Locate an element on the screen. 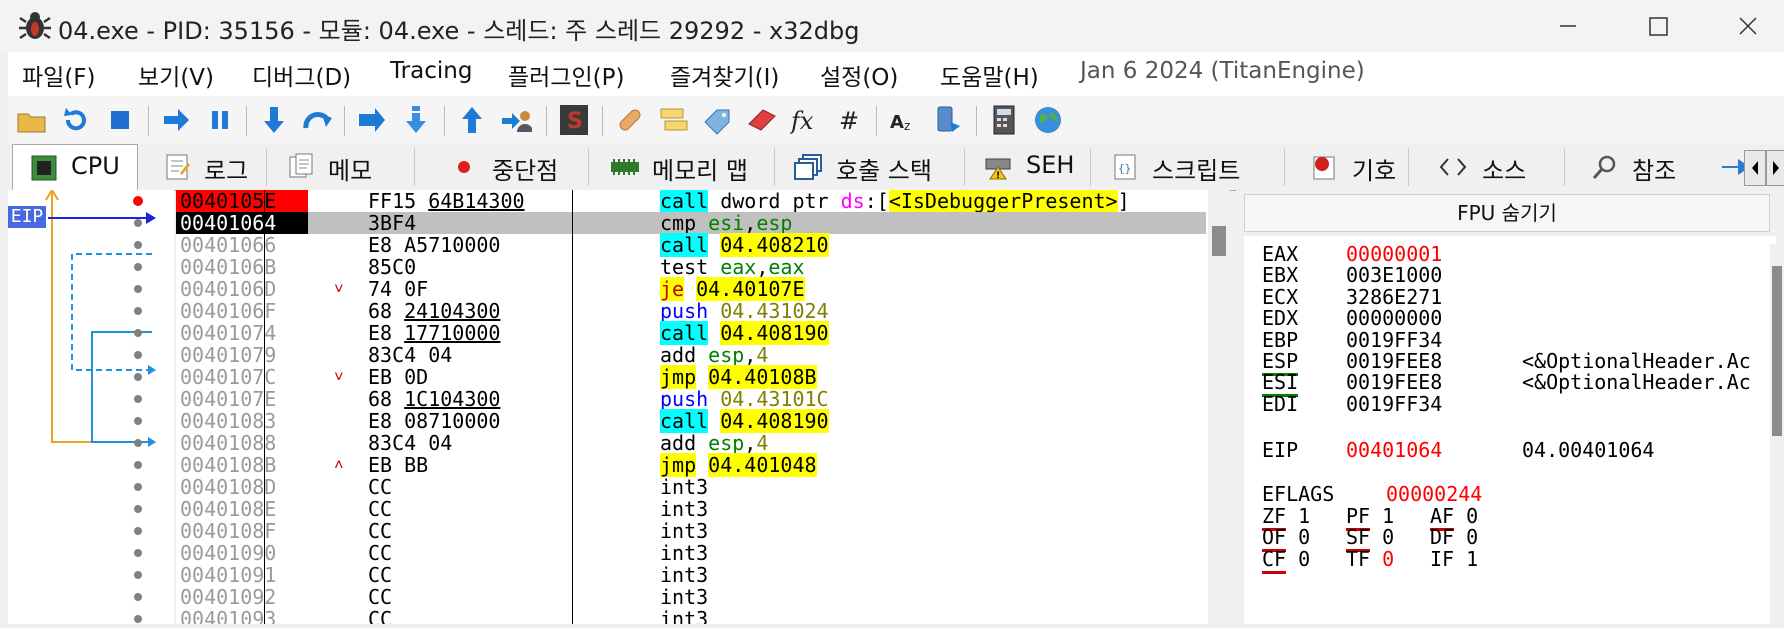  calculator-icon is located at coordinates (1004, 120).